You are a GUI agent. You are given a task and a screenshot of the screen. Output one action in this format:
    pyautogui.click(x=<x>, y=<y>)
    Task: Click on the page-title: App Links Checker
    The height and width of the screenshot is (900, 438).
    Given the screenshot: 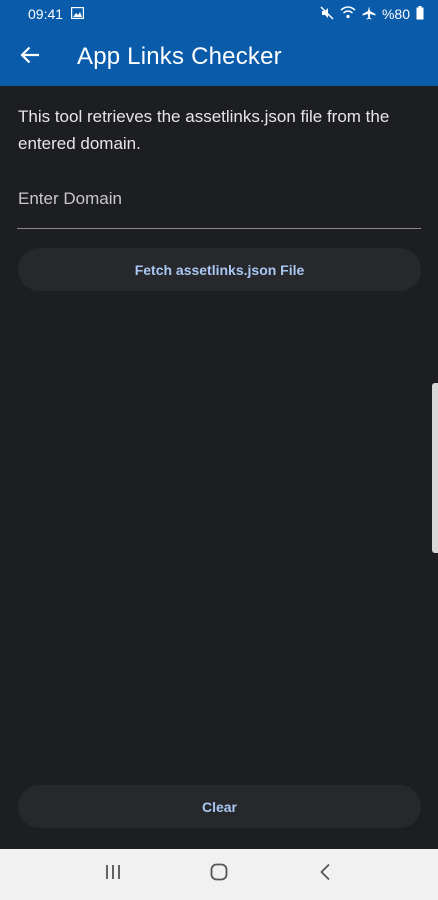 What is the action you would take?
    pyautogui.click(x=179, y=56)
    